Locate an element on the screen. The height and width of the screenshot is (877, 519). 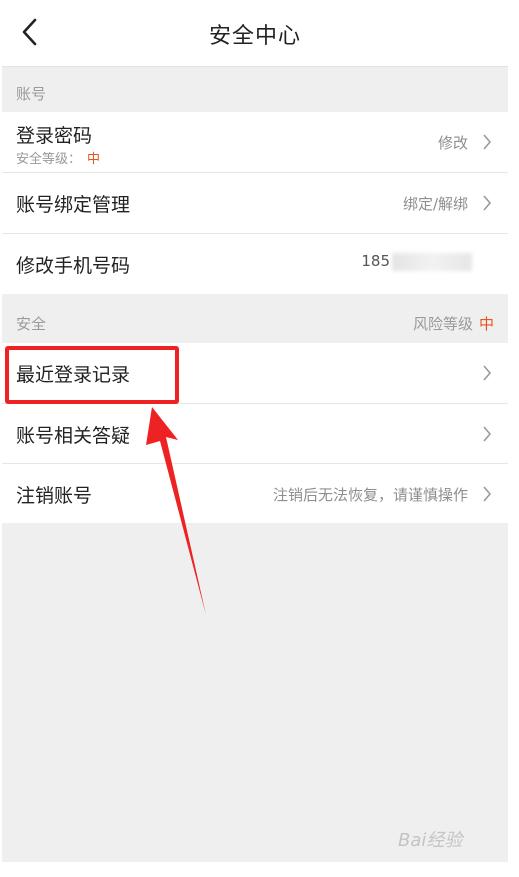
red-arrow-annotation is located at coordinates (176, 511).